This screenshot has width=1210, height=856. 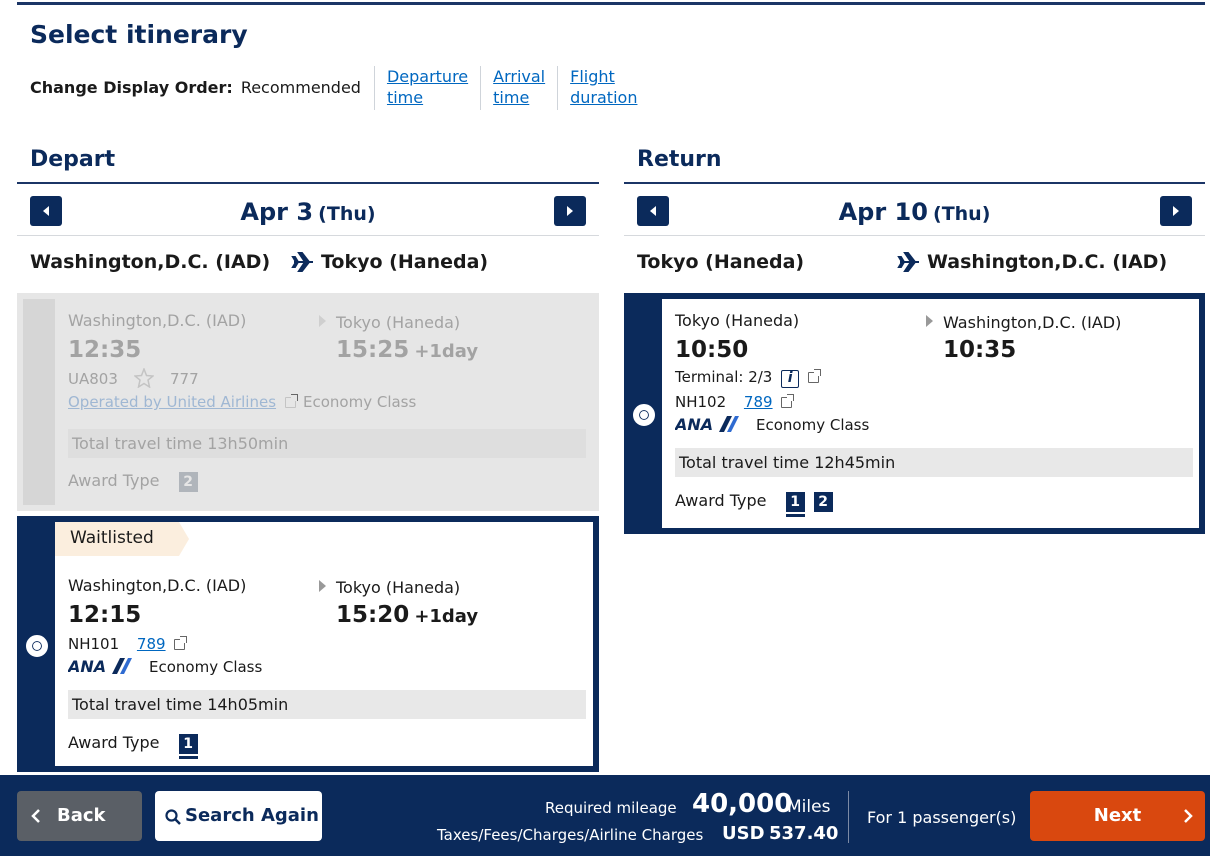 I want to click on search-again-button: Search Again, so click(x=238, y=816).